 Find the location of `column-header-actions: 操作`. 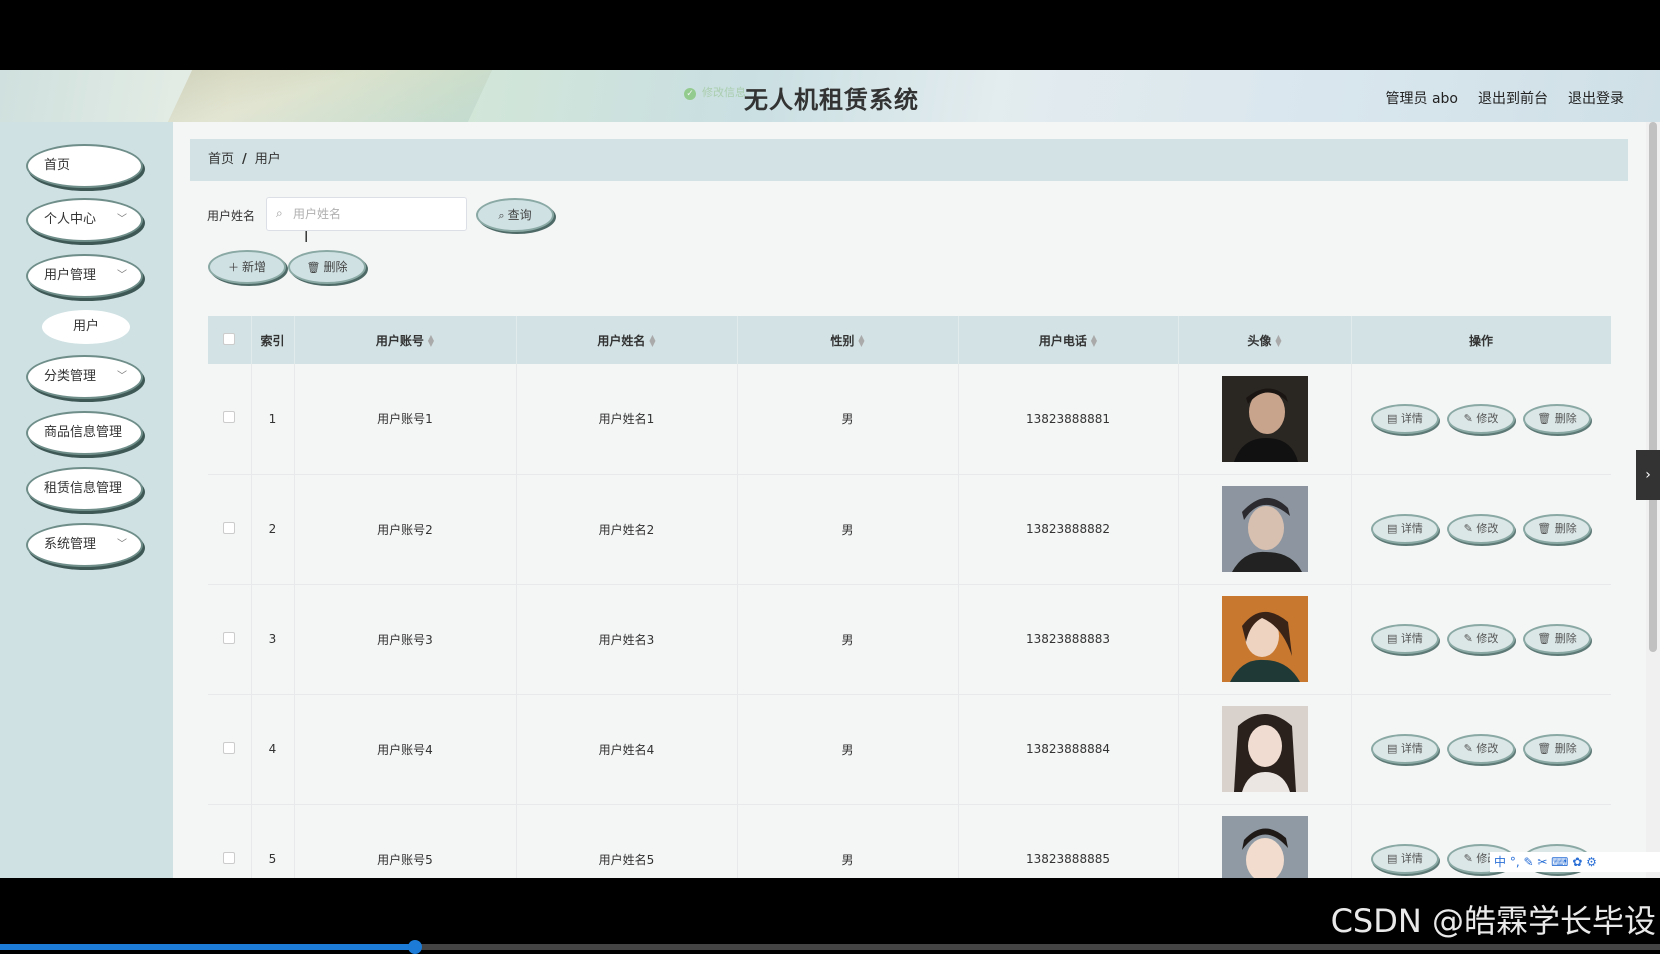

column-header-actions: 操作 is located at coordinates (1481, 340).